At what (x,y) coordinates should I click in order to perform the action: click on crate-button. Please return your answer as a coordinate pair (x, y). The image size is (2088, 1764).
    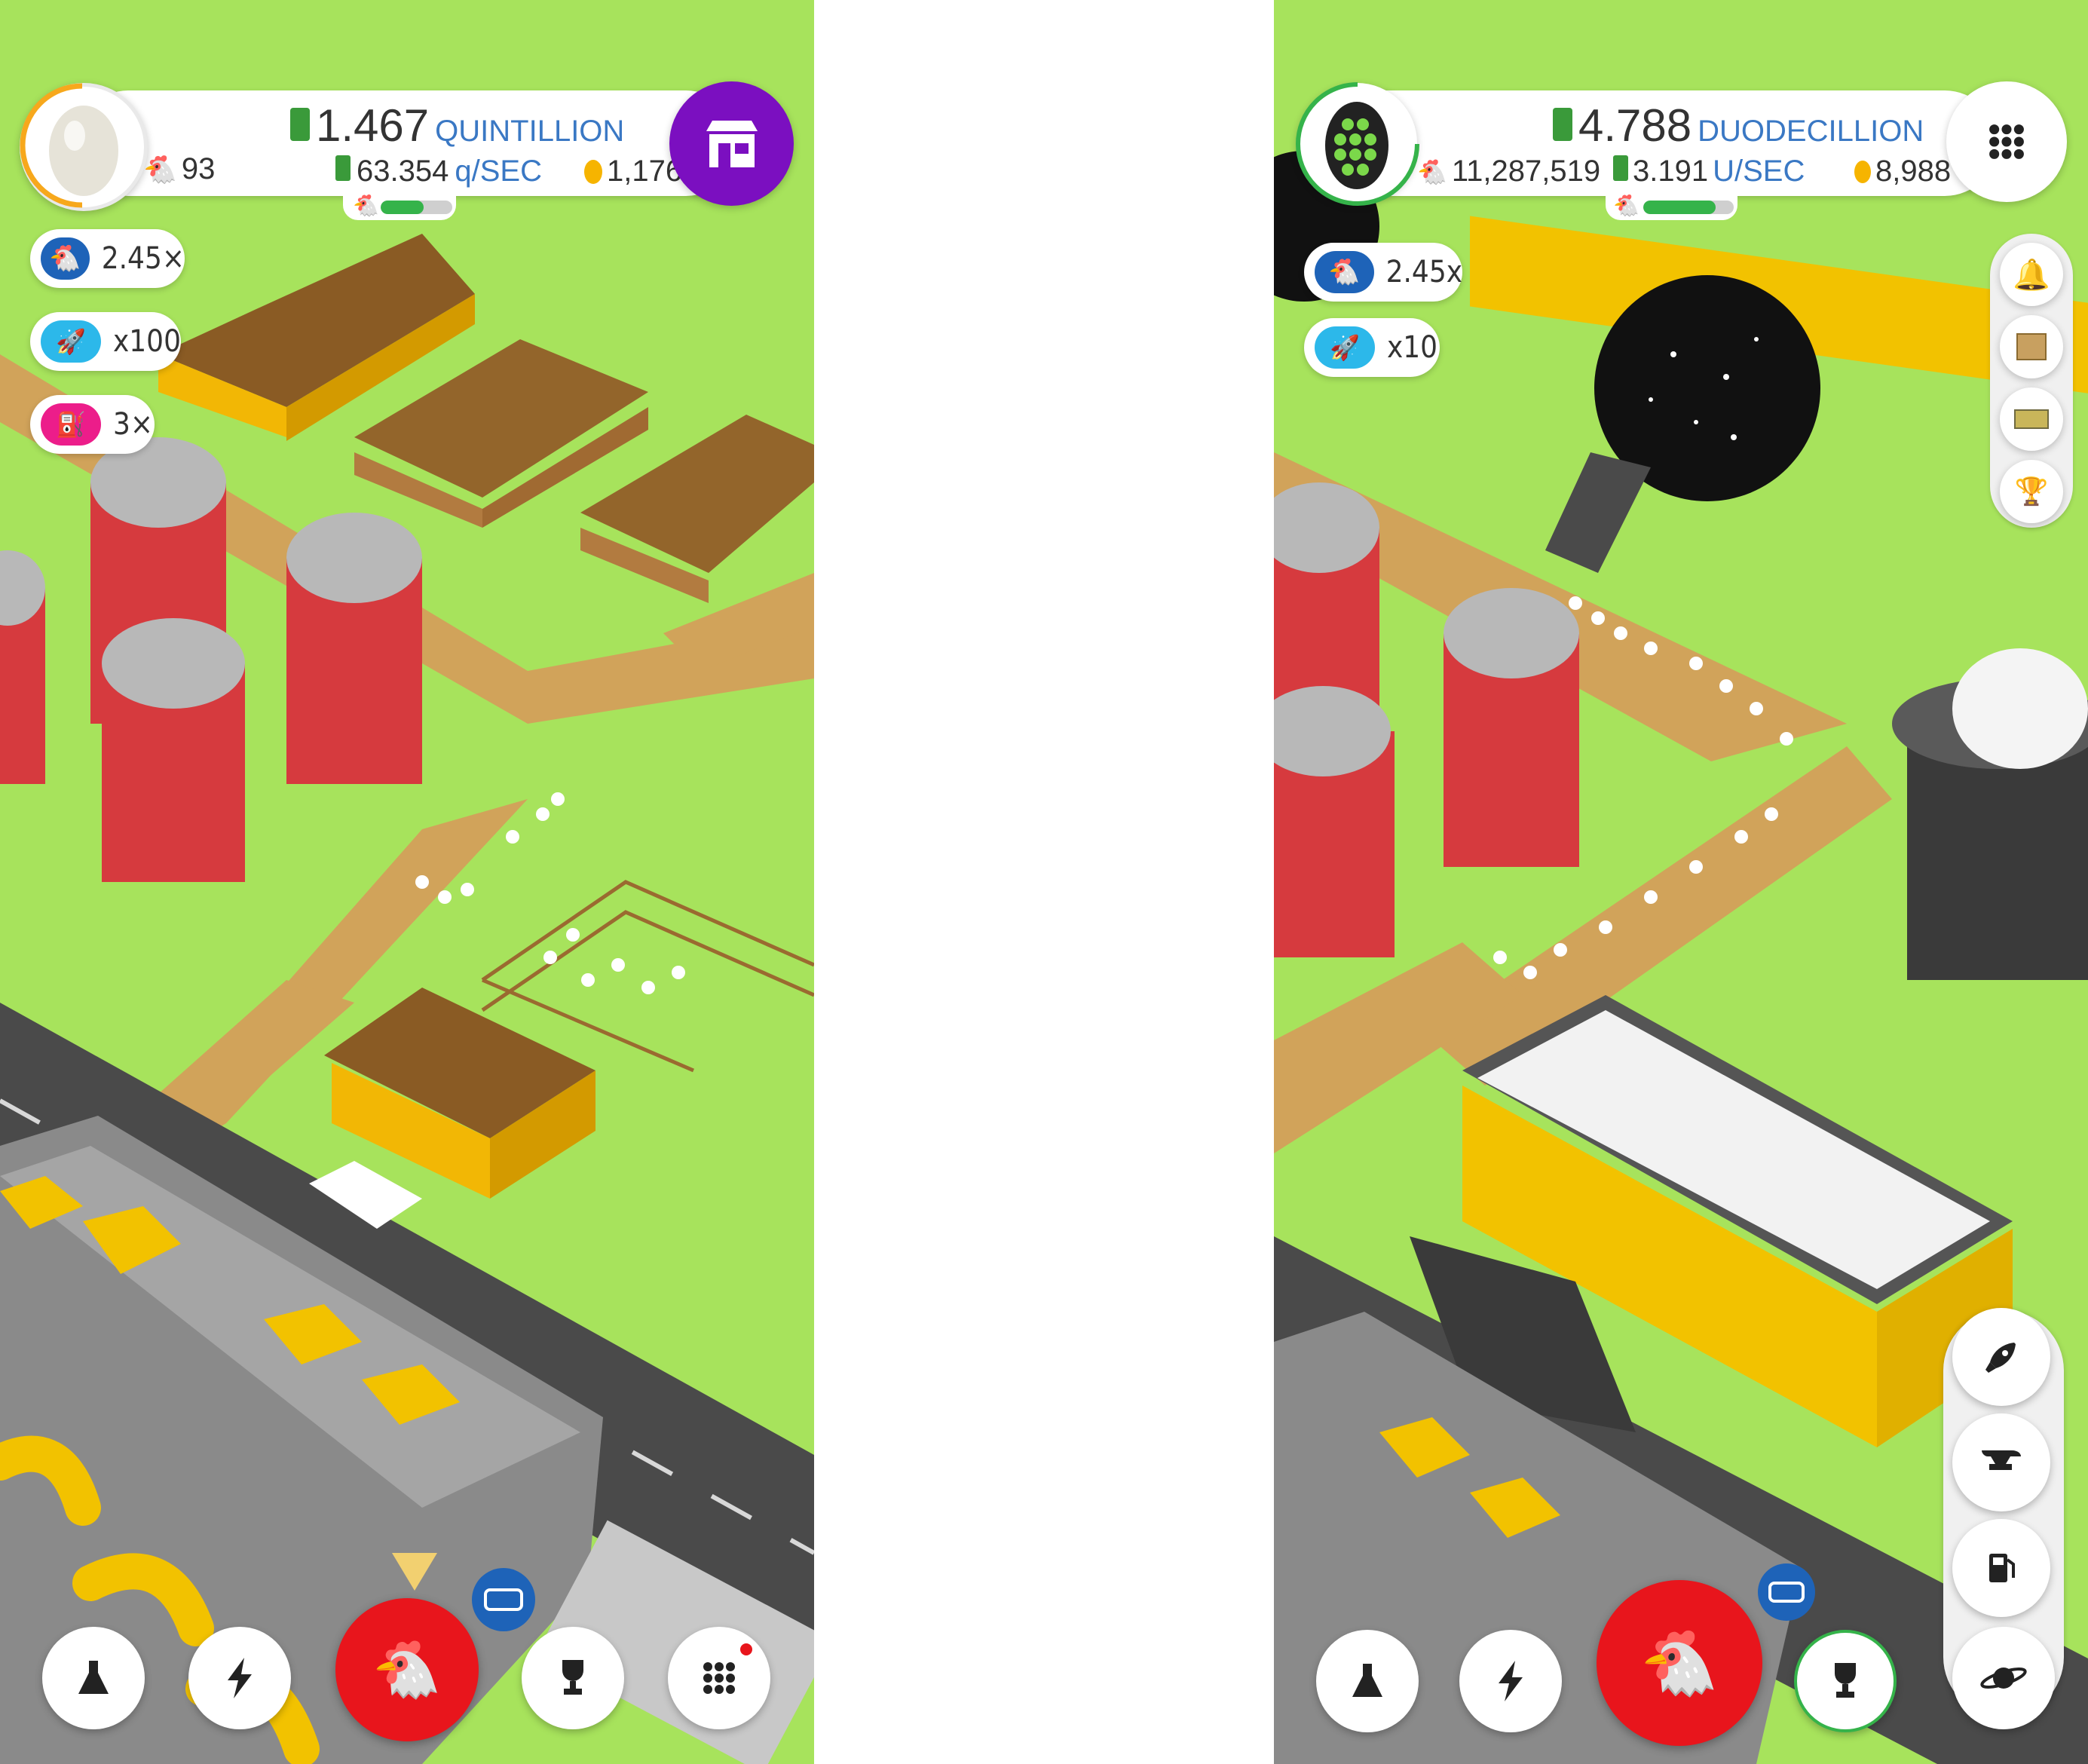
    Looking at the image, I should click on (2031, 419).